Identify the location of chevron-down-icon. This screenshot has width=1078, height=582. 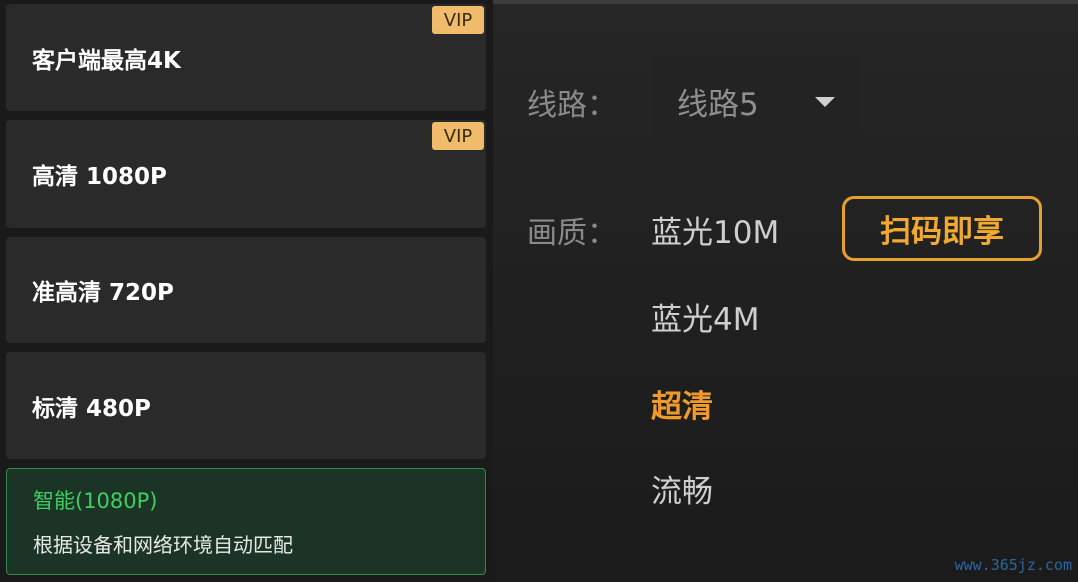
(825, 102).